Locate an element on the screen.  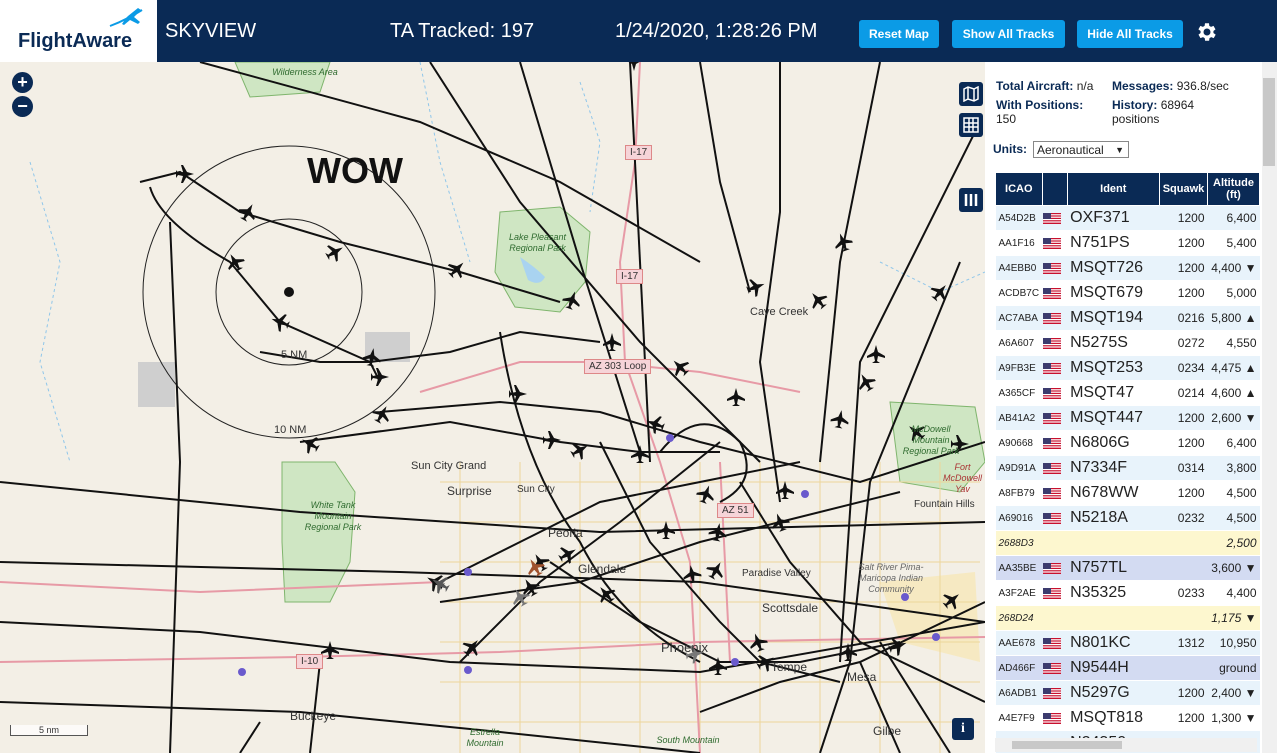
row-altitude: ground is located at coordinates (1233, 668).